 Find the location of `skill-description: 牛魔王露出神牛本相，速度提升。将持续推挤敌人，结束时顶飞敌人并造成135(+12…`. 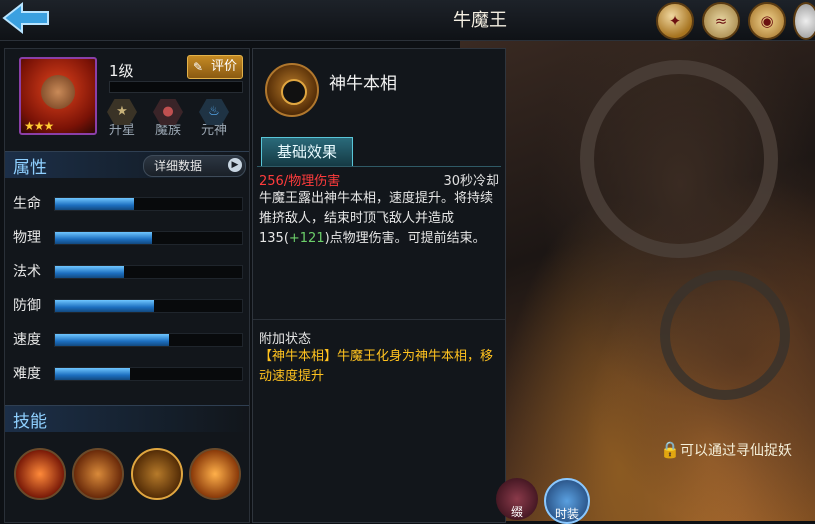

skill-description: 牛魔王露出神牛本相，速度提升。将持续推挤敌人，结束时顶飞敌人并造成135(+12… is located at coordinates (380, 219).